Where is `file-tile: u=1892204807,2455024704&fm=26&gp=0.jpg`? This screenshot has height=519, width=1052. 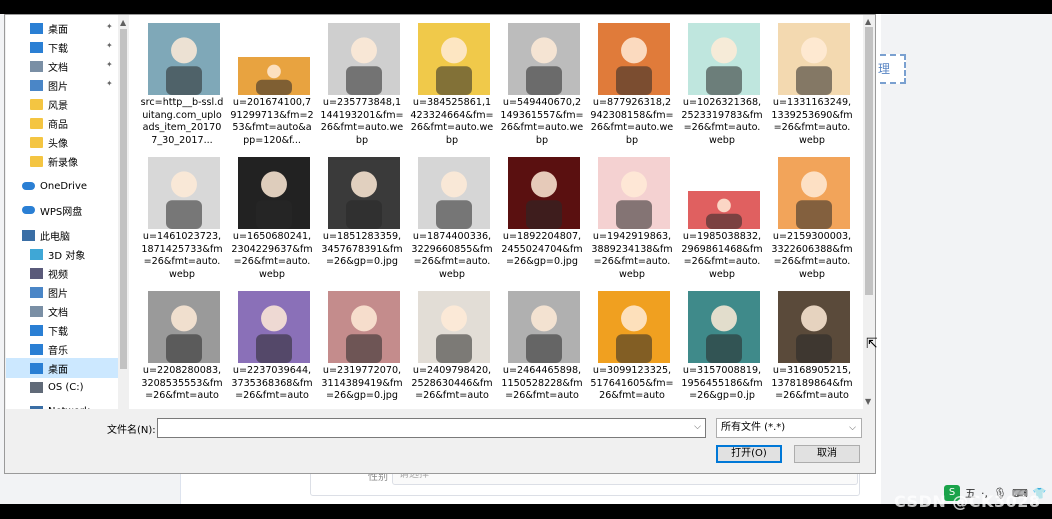 file-tile: u=1892204807,2455024704&fm=26&gp=0.jpg is located at coordinates (541, 224).